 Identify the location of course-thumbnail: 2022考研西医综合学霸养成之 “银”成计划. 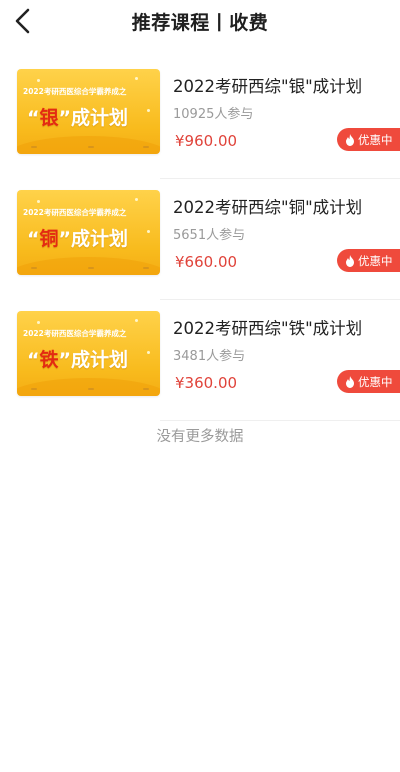
(88, 111).